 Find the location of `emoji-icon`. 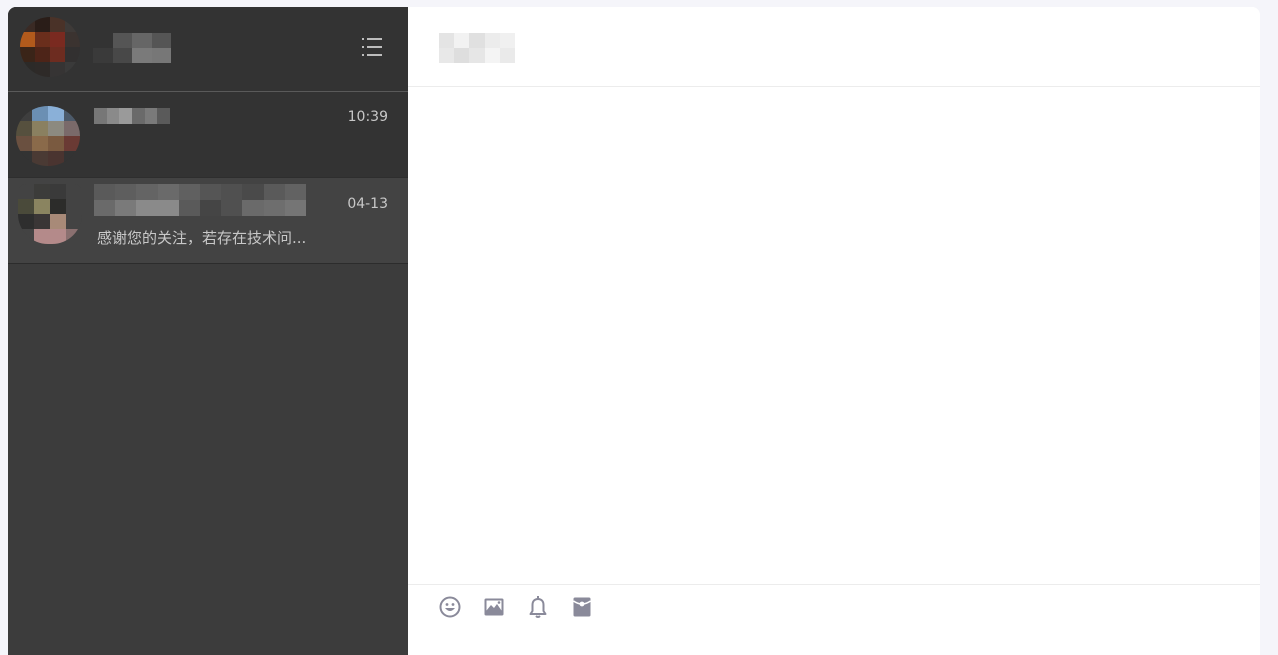

emoji-icon is located at coordinates (450, 607).